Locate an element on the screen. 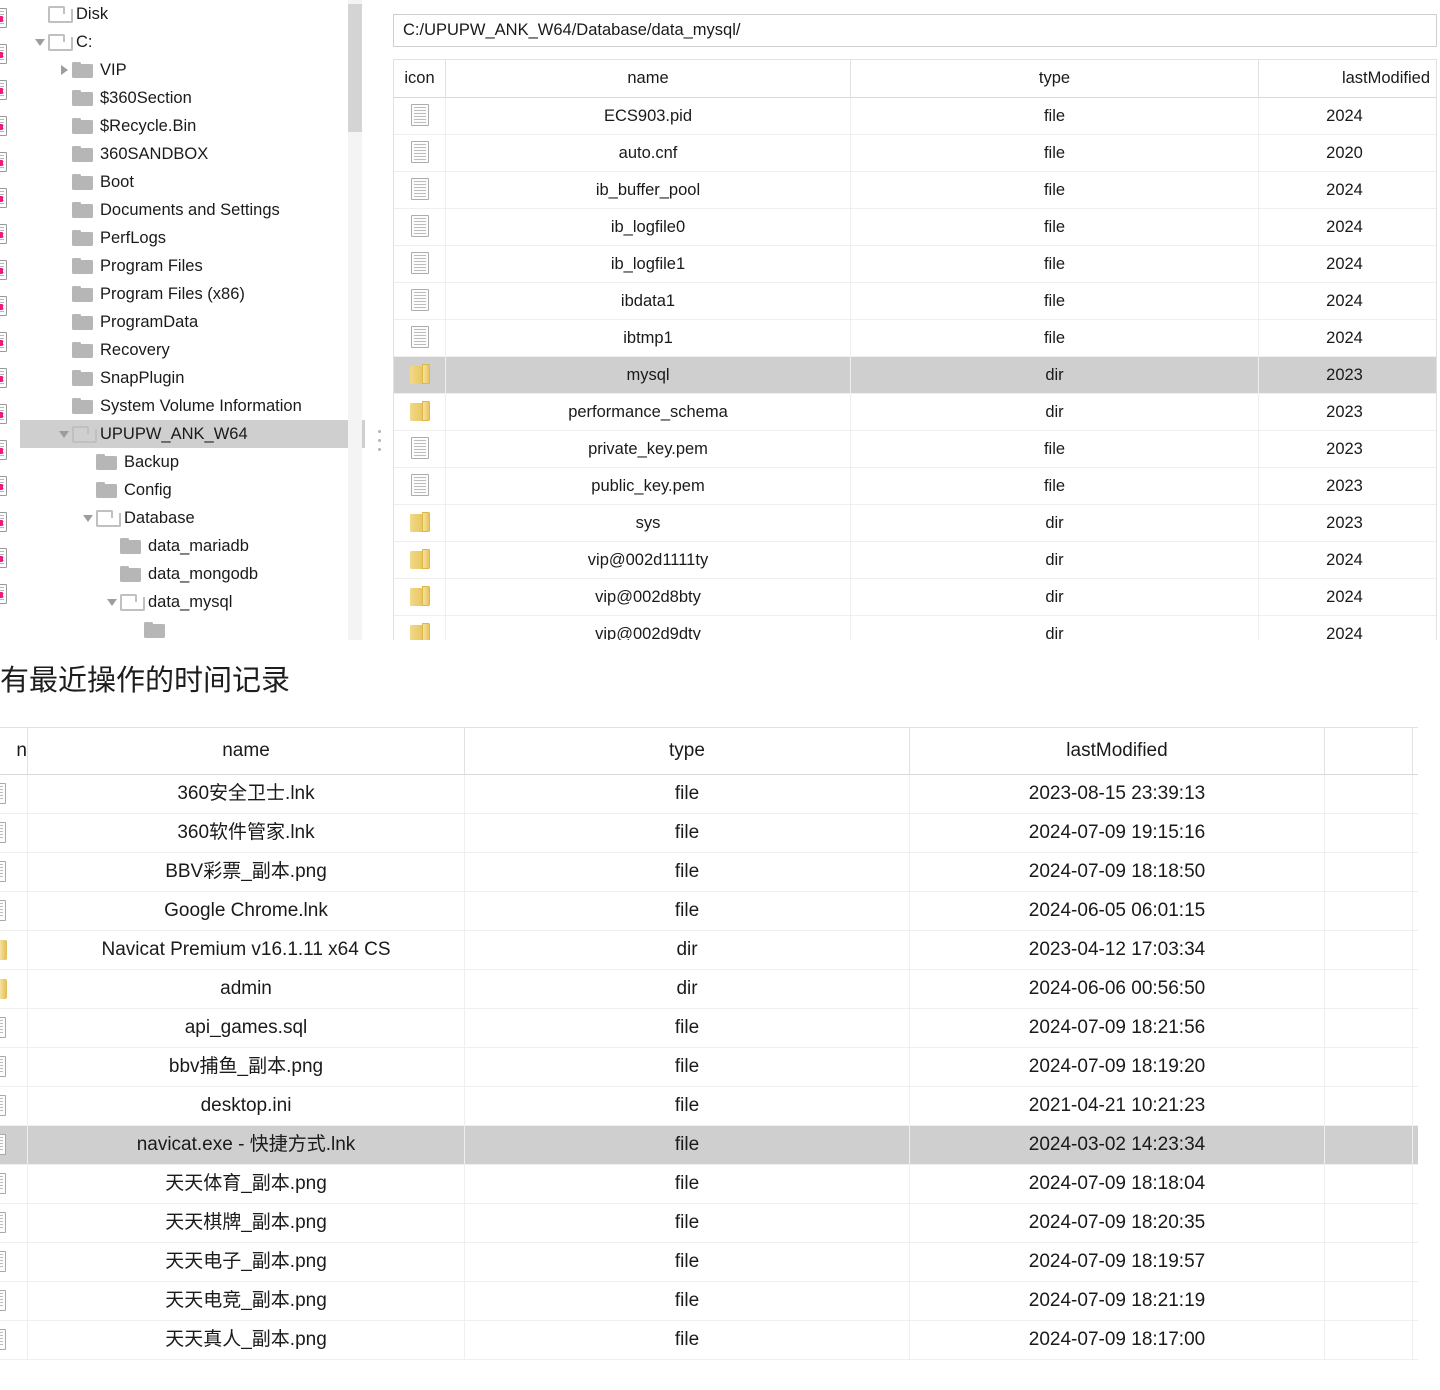 Image resolution: width=1440 pixels, height=1390 pixels. column-header-extra is located at coordinates (1369, 751).